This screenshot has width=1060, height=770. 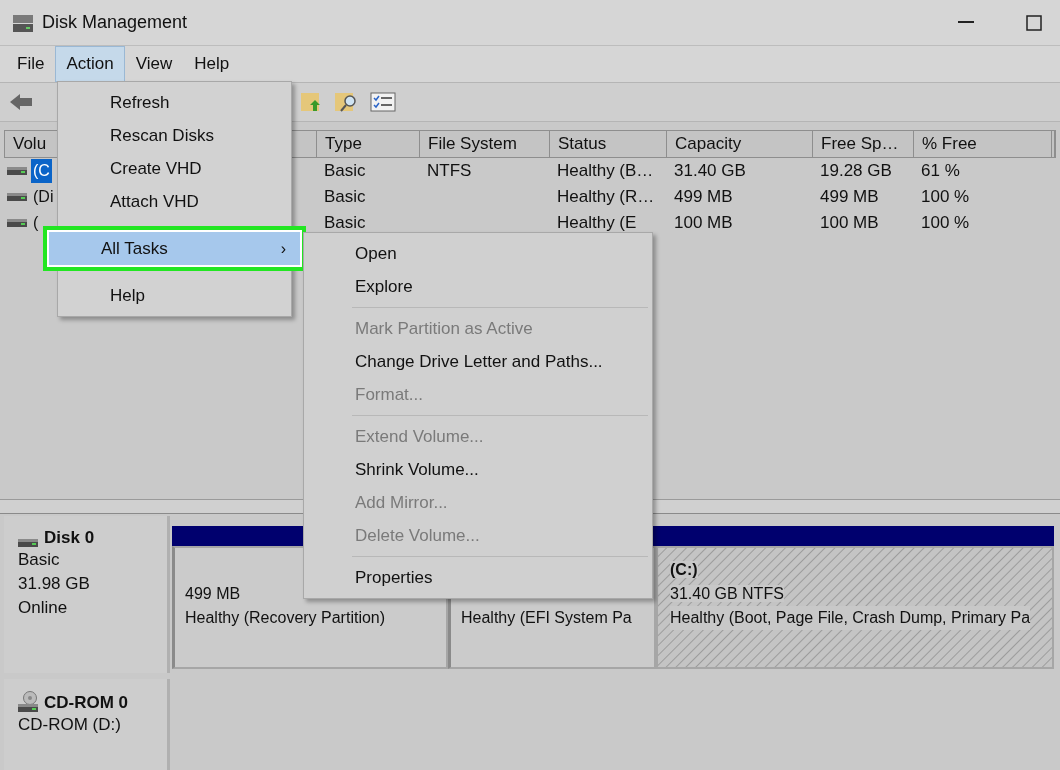 What do you see at coordinates (21, 102) in the screenshot?
I see `back-arrow-icon` at bounding box center [21, 102].